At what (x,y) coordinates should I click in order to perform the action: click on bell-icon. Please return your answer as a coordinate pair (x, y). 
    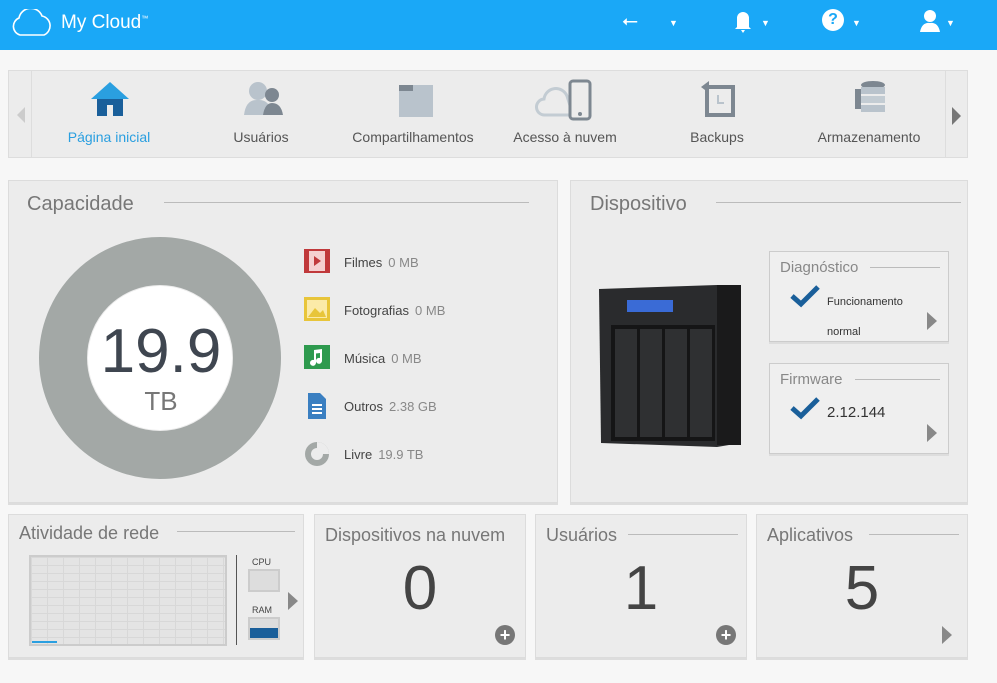
    Looking at the image, I should click on (743, 21).